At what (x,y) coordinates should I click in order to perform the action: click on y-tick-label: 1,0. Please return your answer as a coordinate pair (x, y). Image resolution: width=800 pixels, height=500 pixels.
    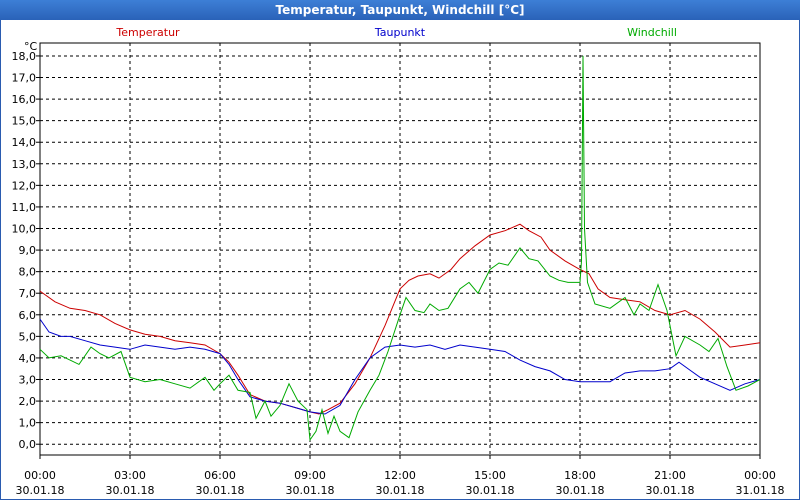
    Looking at the image, I should click on (28, 423).